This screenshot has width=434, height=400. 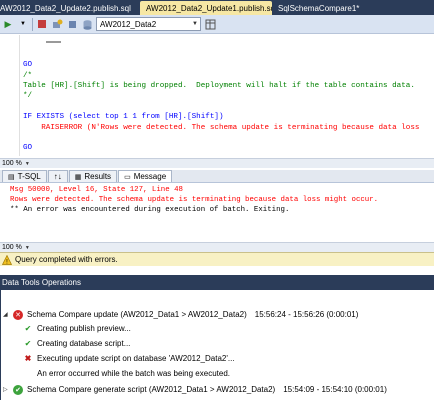 What do you see at coordinates (42, 24) in the screenshot?
I see `stop-icon` at bounding box center [42, 24].